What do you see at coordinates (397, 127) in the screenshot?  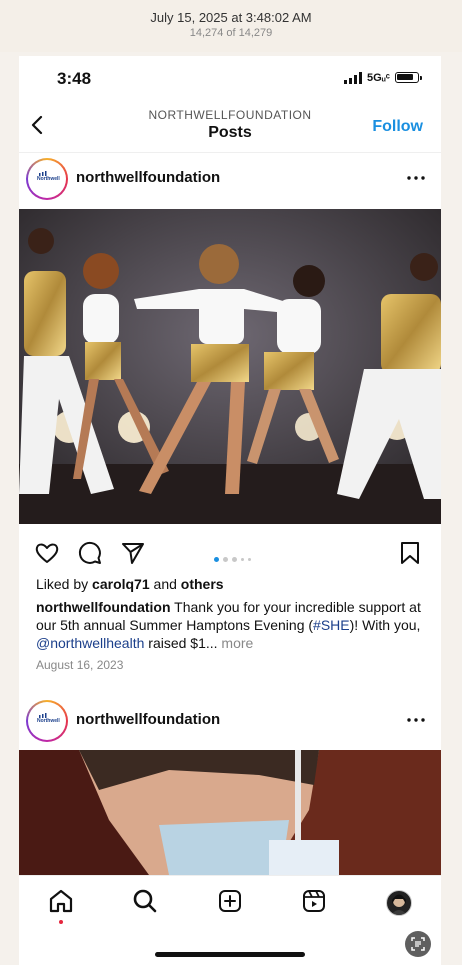 I see `follow-button: Follow` at bounding box center [397, 127].